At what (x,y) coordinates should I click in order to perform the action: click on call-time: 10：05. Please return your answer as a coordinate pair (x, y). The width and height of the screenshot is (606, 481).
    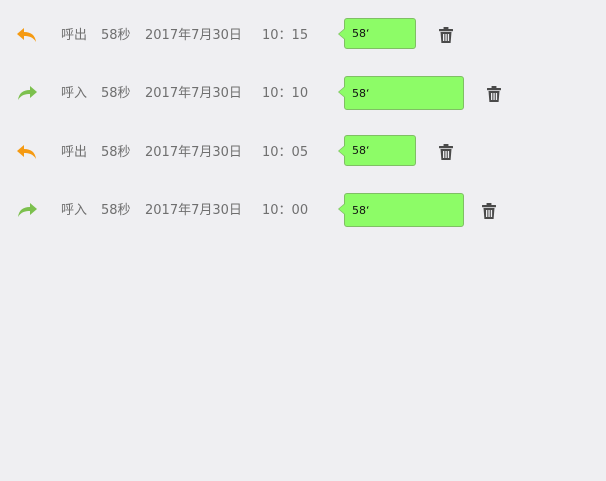
    Looking at the image, I should click on (285, 152).